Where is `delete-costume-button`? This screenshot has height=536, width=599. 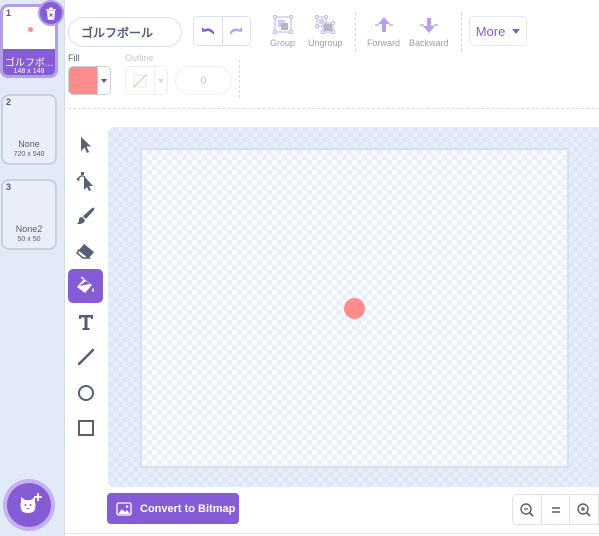
delete-costume-button is located at coordinates (51, 13).